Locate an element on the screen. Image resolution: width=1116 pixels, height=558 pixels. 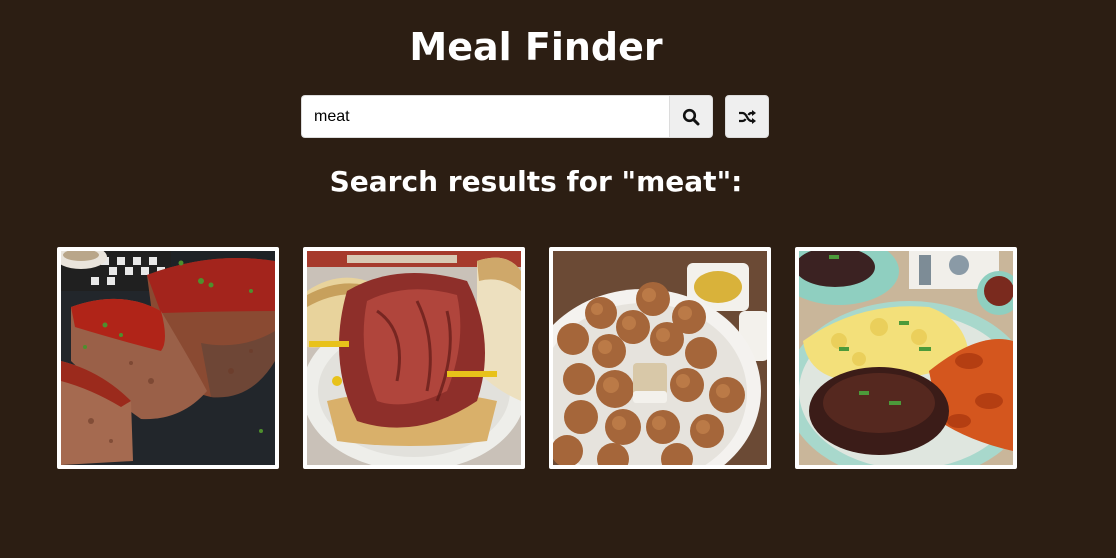
results-heading: Search results for "meat": is located at coordinates (536, 182).